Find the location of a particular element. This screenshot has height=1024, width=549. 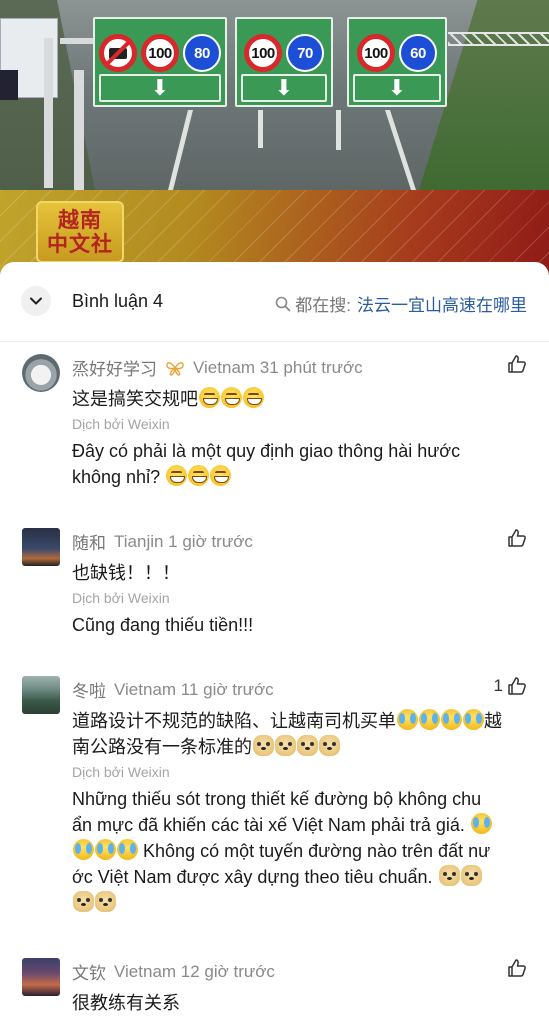

translation-text: Không có một tuyến đường nào trên đất nư is located at coordinates (317, 851).